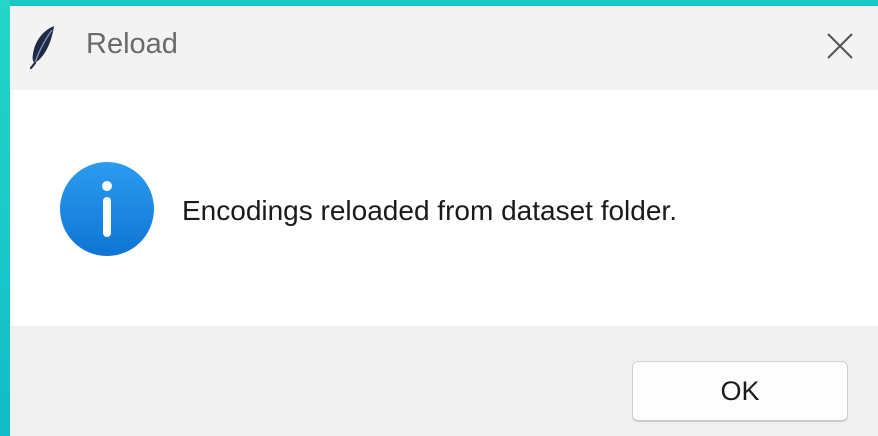 This screenshot has height=436, width=878. What do you see at coordinates (740, 391) in the screenshot?
I see `ok-button: OK` at bounding box center [740, 391].